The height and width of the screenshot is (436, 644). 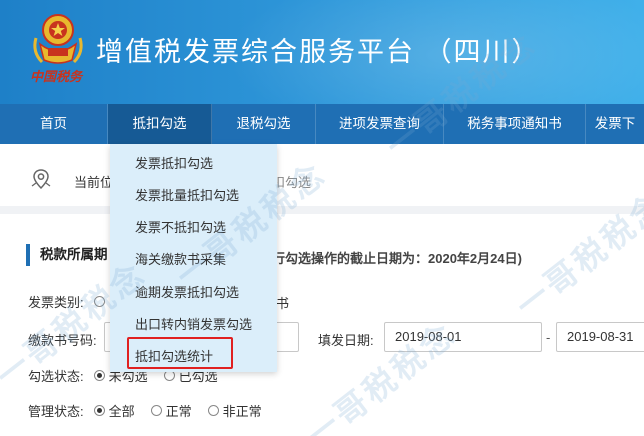 I want to click on site-title: 增值税发票综合服务平台 （四川）, so click(x=318, y=52).